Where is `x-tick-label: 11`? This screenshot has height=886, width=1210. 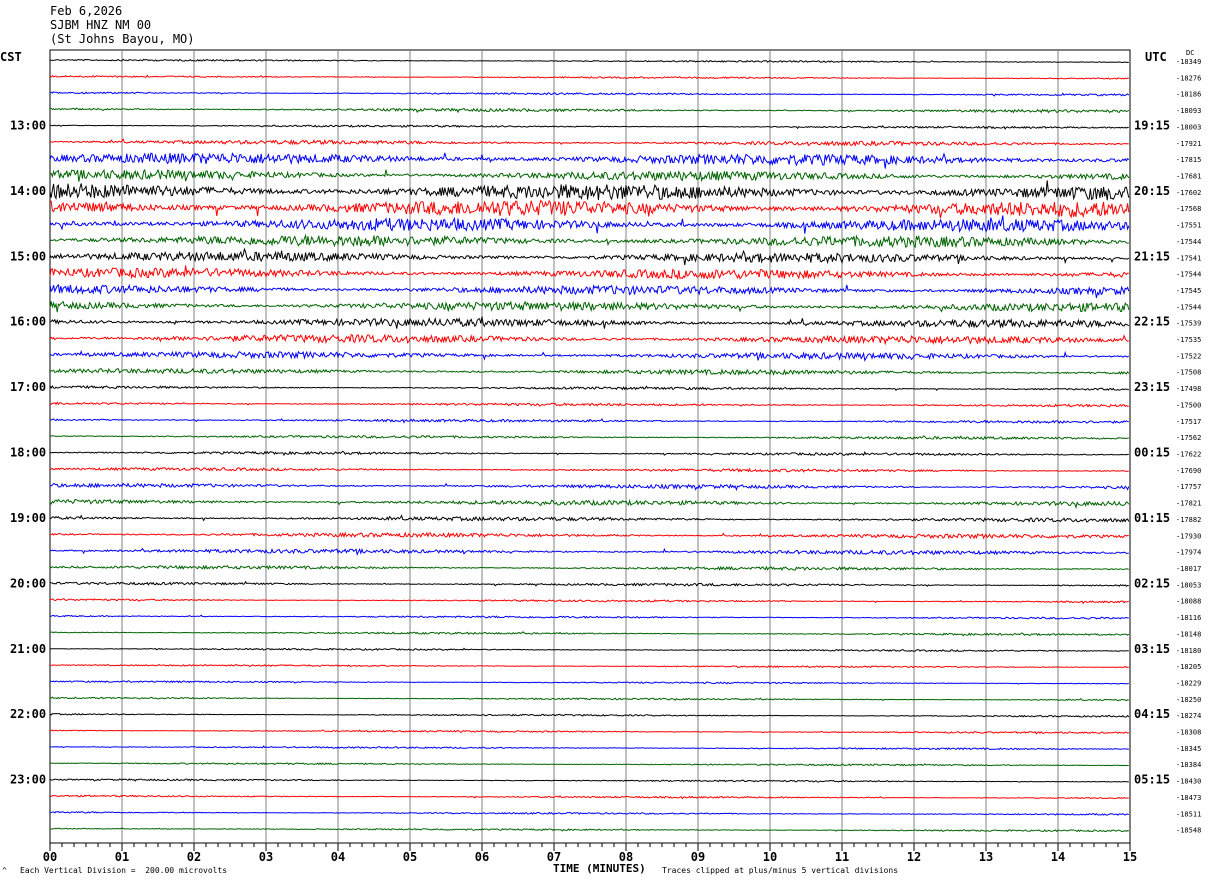 x-tick-label: 11 is located at coordinates (842, 857).